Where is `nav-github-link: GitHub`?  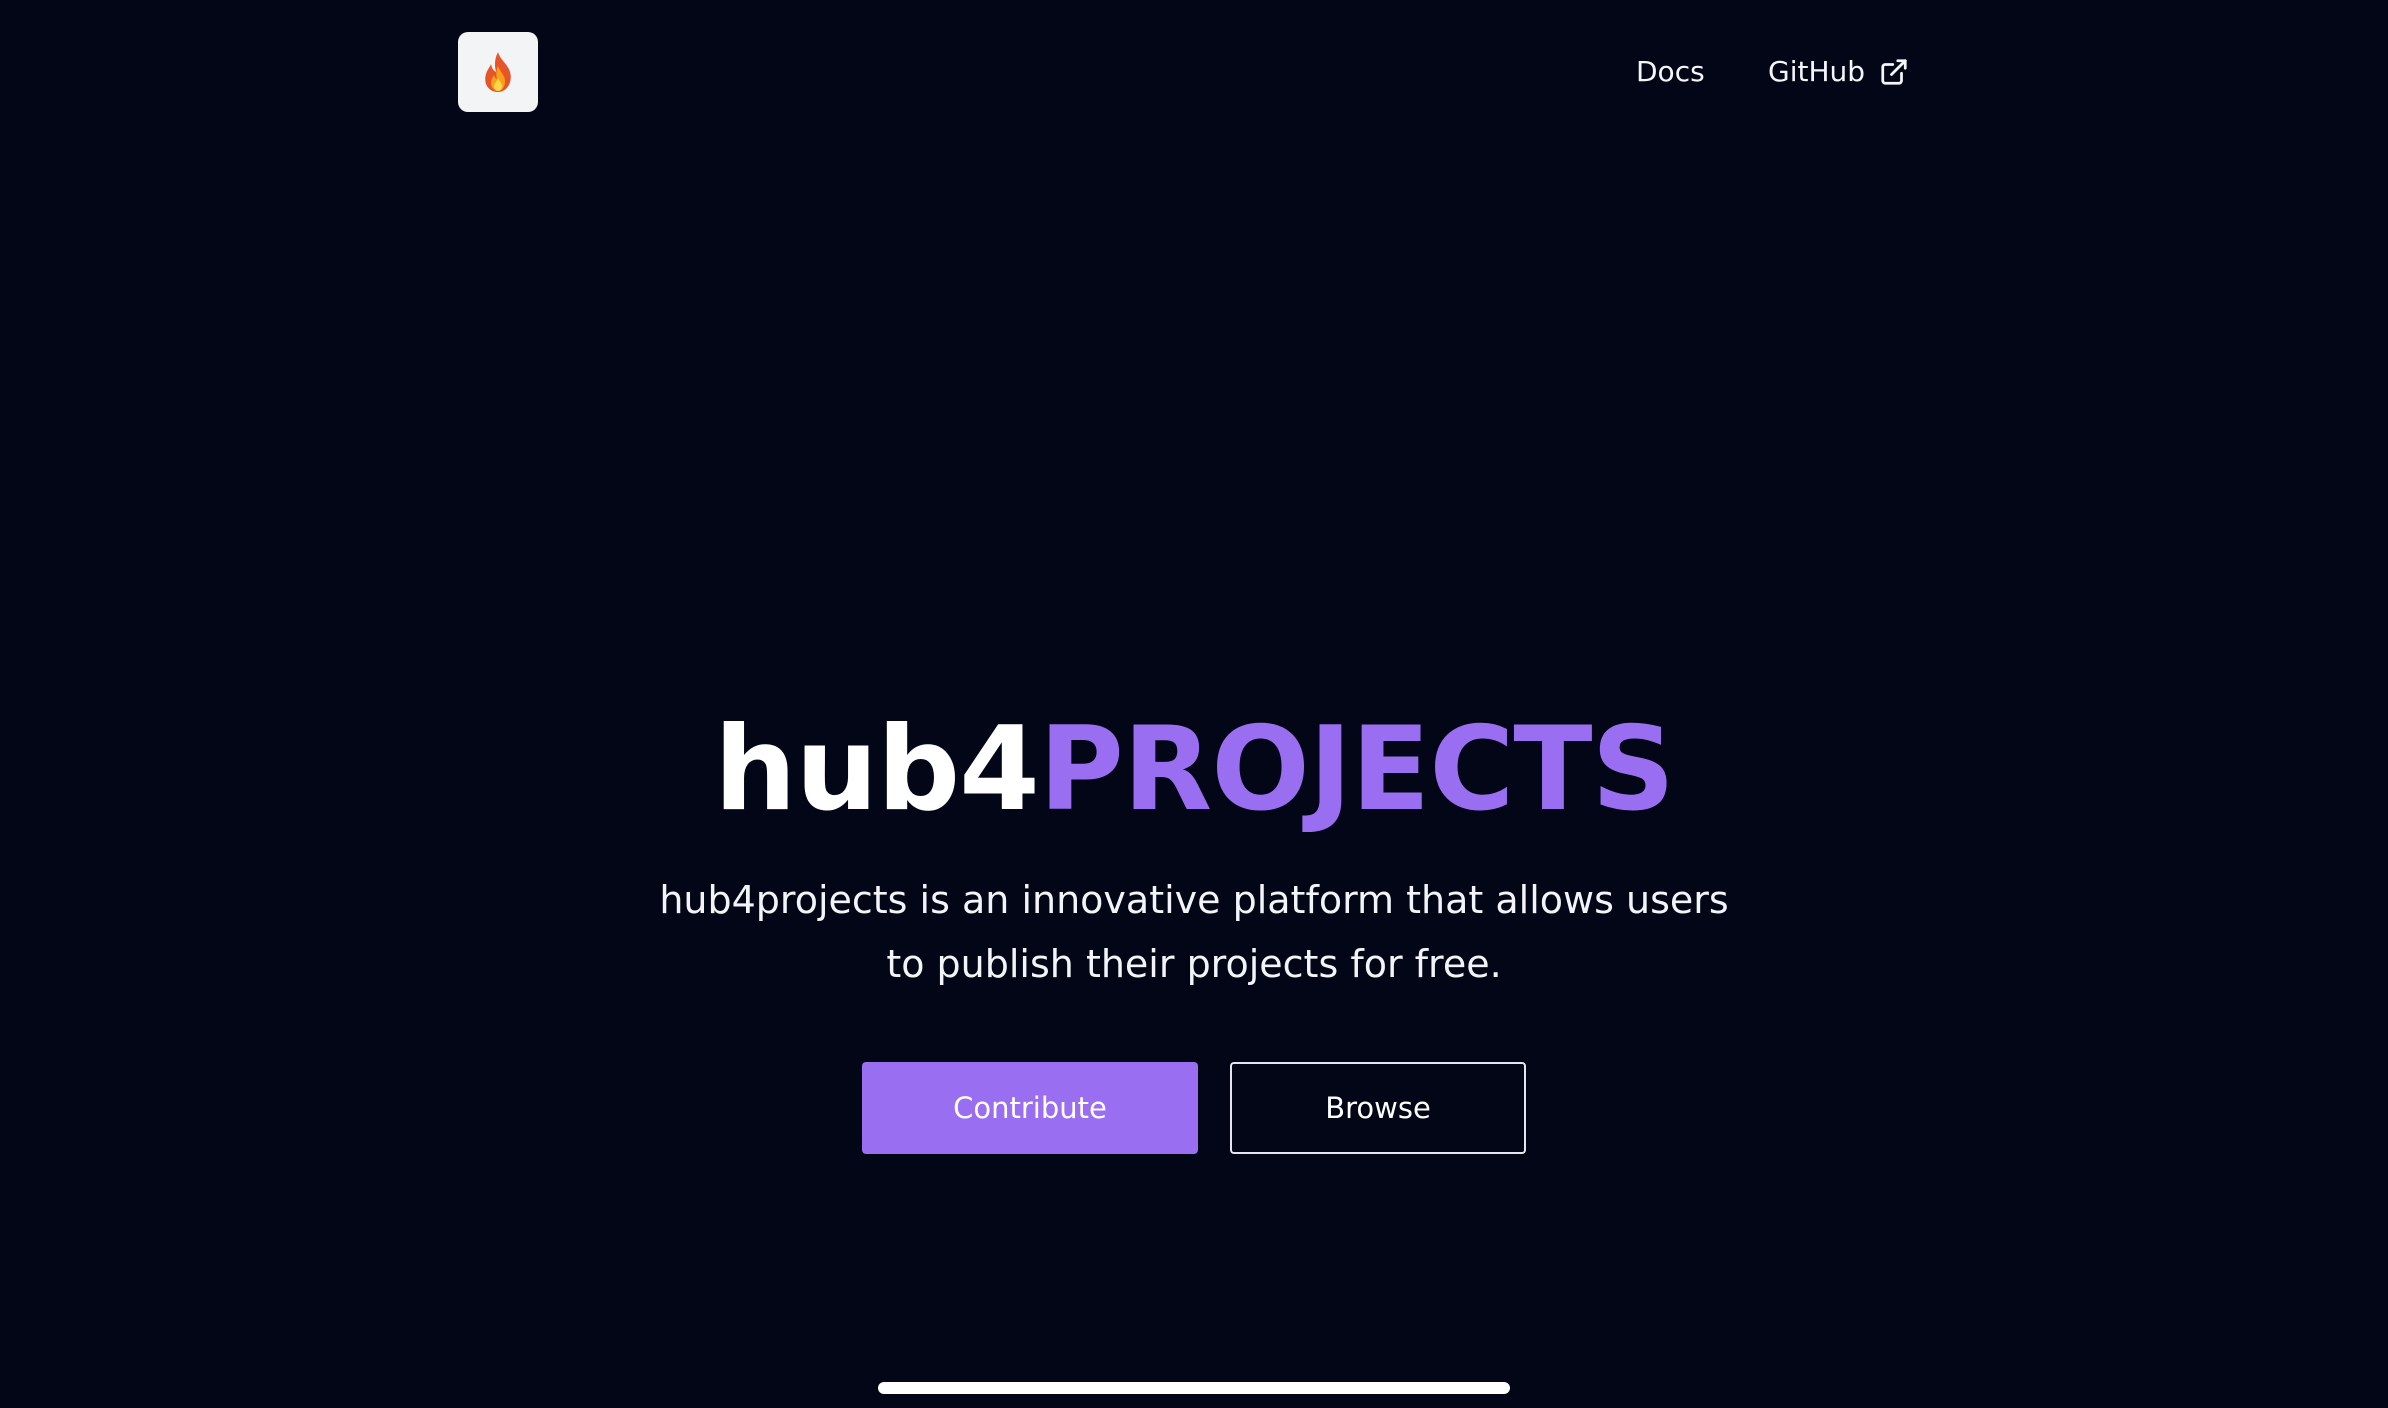
nav-github-link: GitHub is located at coordinates (1838, 72).